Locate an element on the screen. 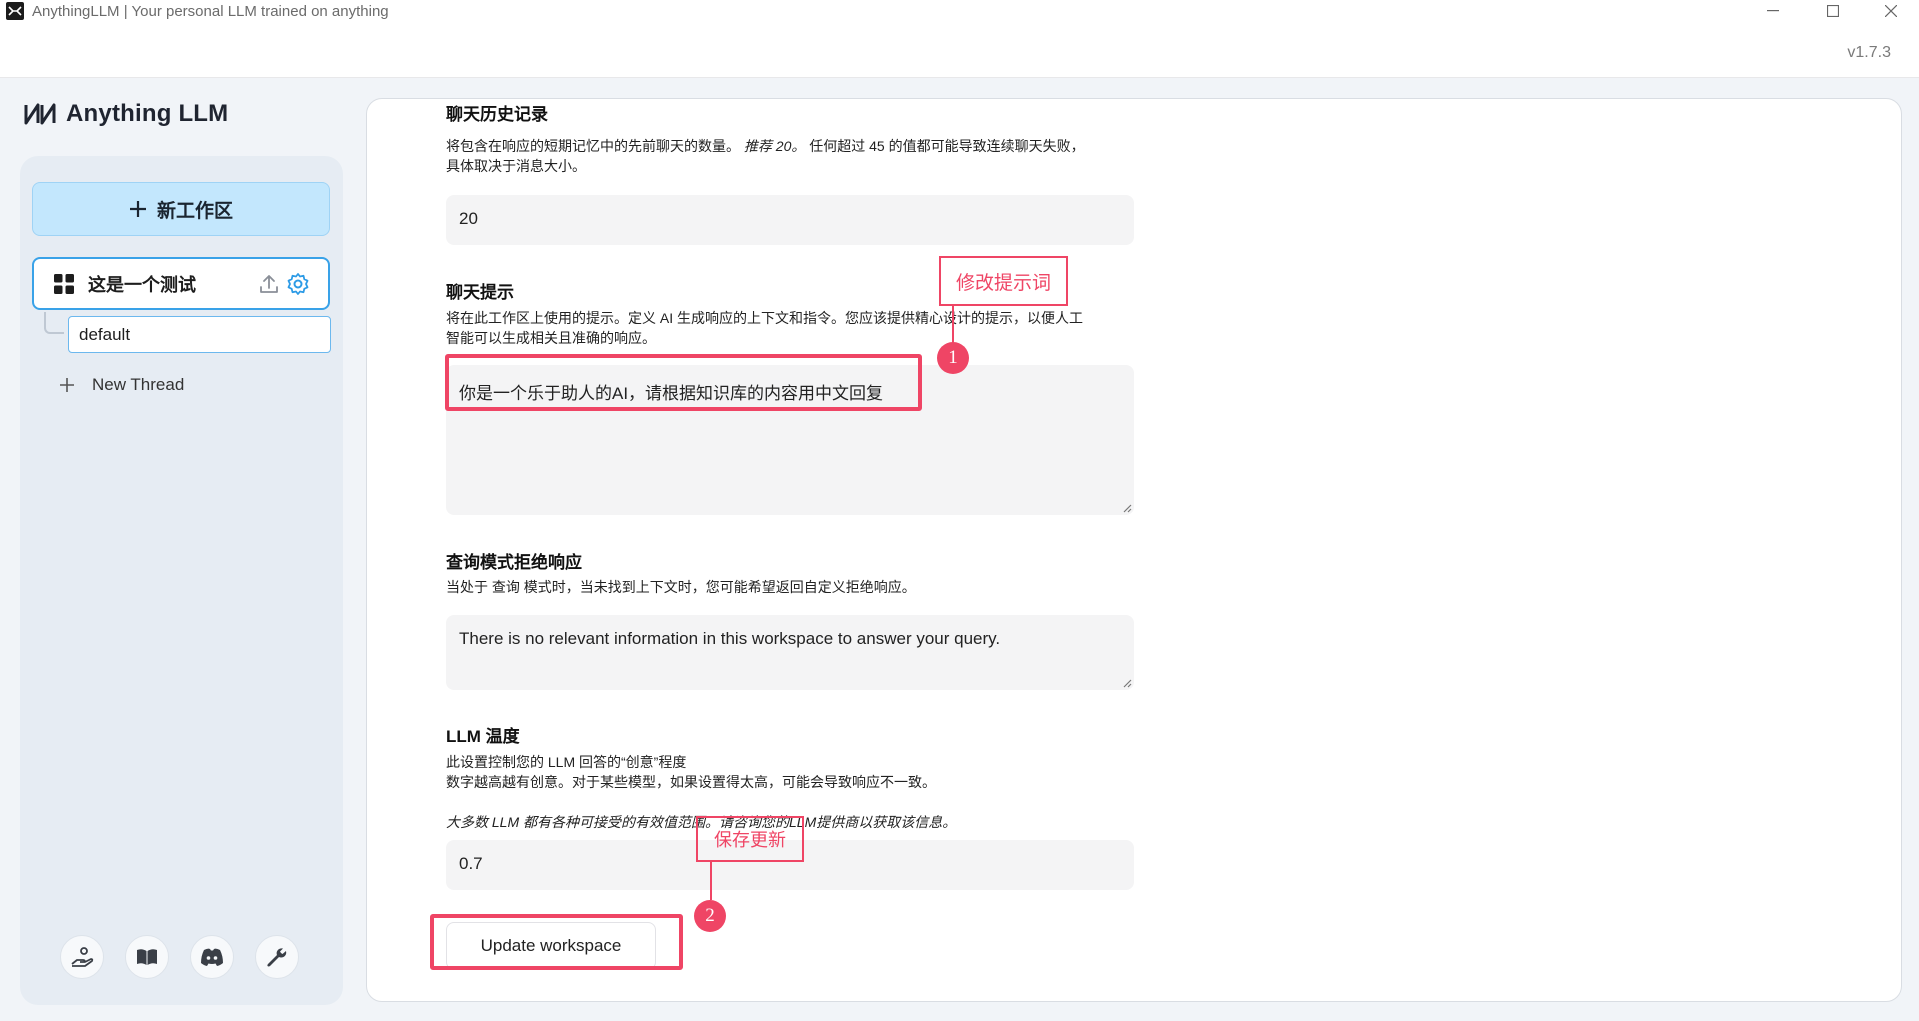  history-desc-part: 将包含在响应的短期记忆中的先前聊天的数量。 is located at coordinates (593, 146).